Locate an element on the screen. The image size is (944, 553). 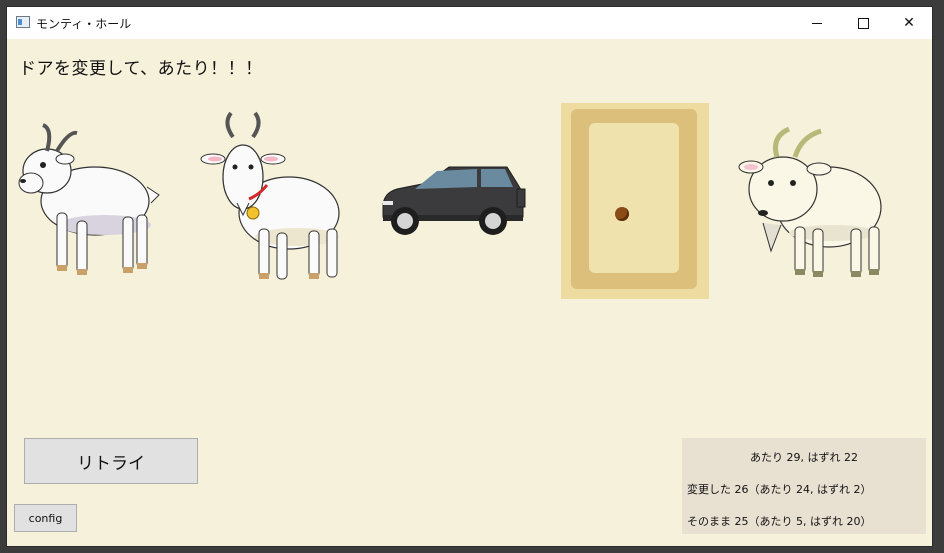
close-icon: ✕ is located at coordinates (909, 23).